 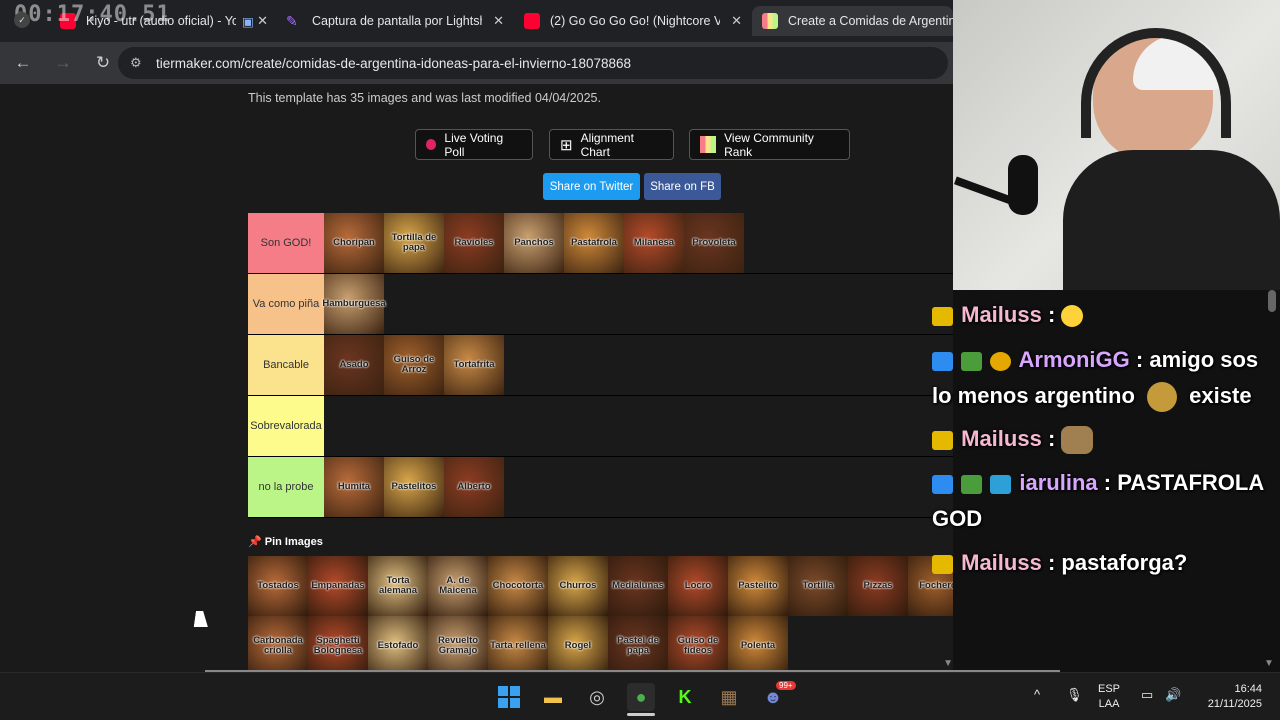 What do you see at coordinates (509, 697) in the screenshot?
I see `windows-start-icon` at bounding box center [509, 697].